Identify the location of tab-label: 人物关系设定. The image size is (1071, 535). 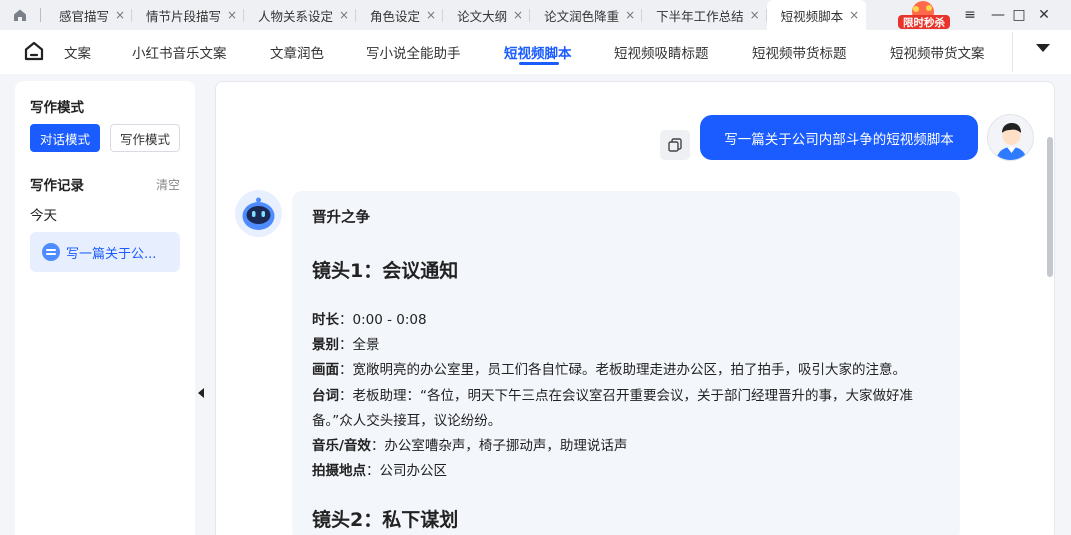
(296, 16).